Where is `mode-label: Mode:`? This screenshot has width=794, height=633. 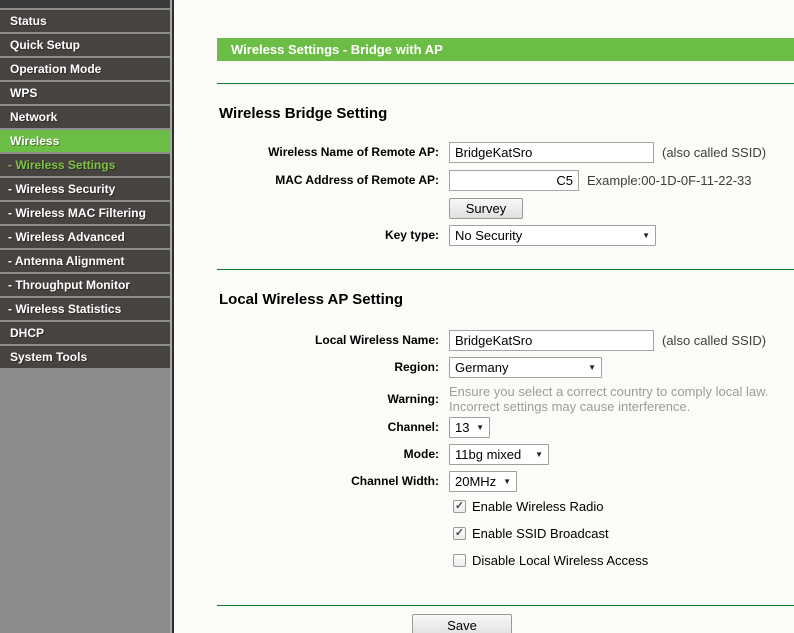
mode-label: Mode: is located at coordinates (421, 454).